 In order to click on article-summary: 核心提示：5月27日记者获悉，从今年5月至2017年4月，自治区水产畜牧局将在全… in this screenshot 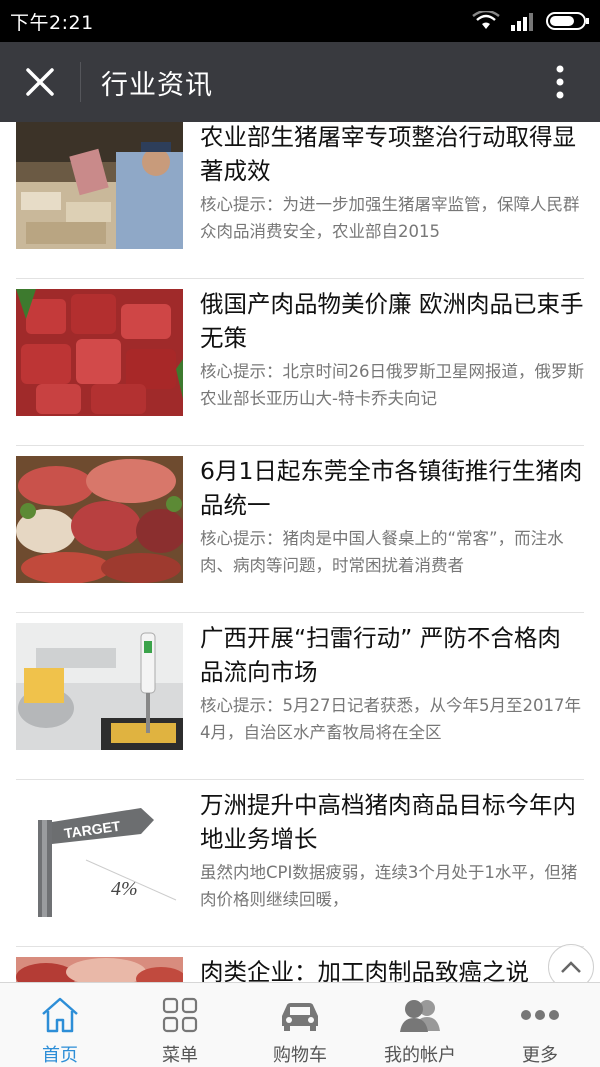, I will do `click(390, 719)`.